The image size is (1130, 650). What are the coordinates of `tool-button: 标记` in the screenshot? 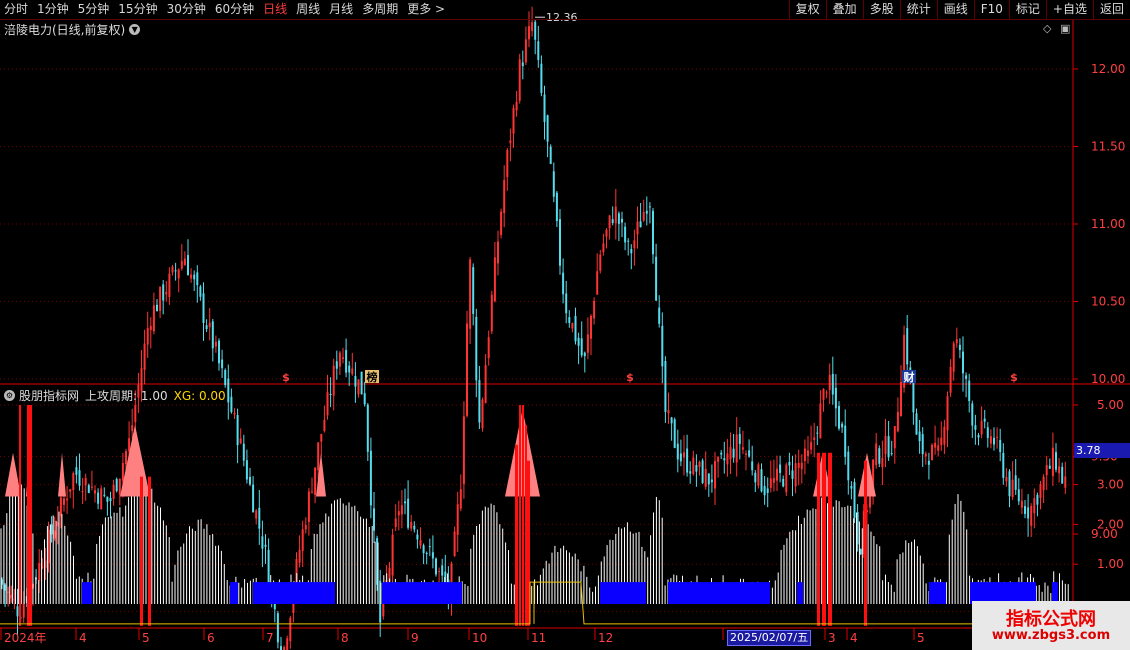 It's located at (1027, 9).